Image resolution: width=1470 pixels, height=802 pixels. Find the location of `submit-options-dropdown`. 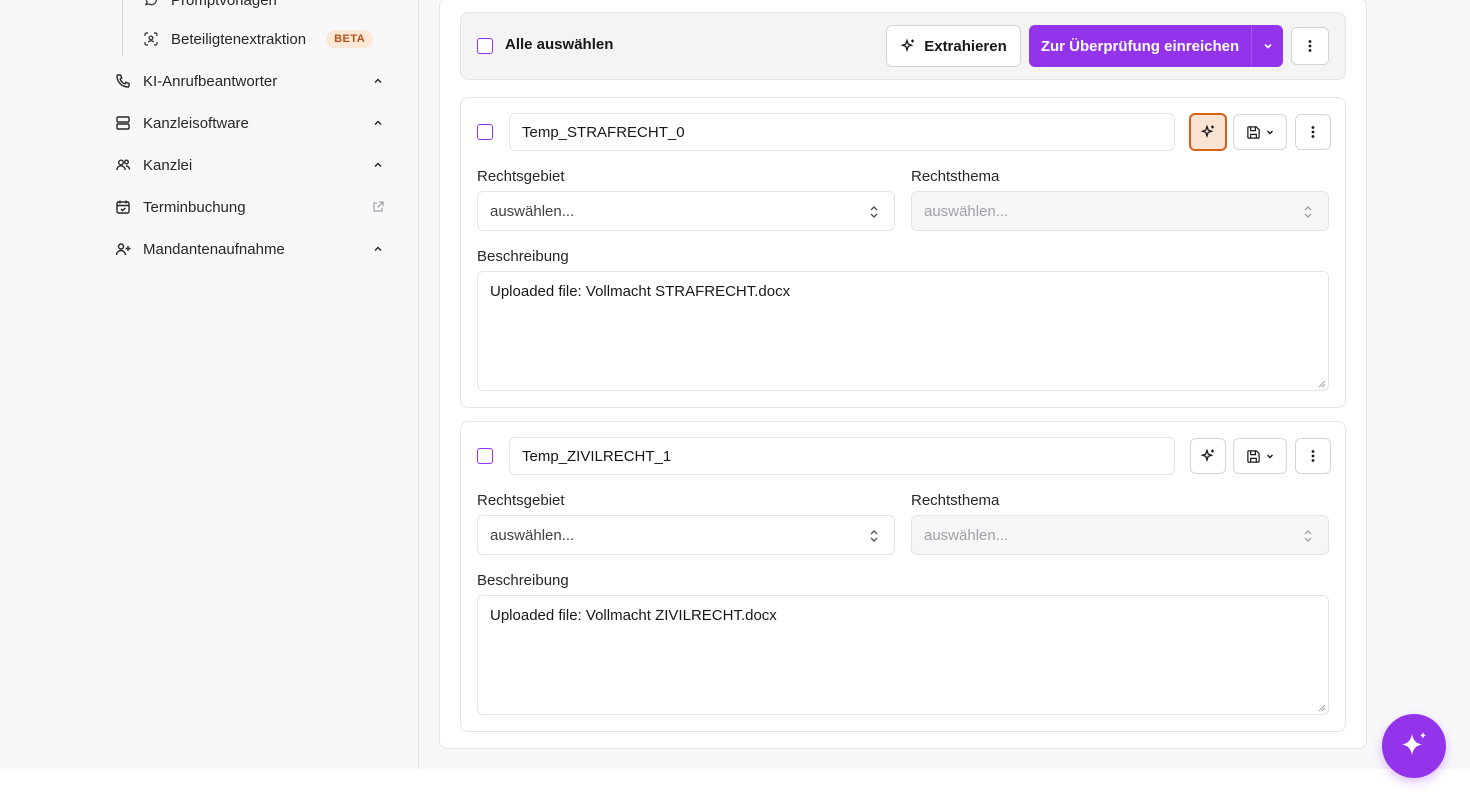

submit-options-dropdown is located at coordinates (1267, 46).